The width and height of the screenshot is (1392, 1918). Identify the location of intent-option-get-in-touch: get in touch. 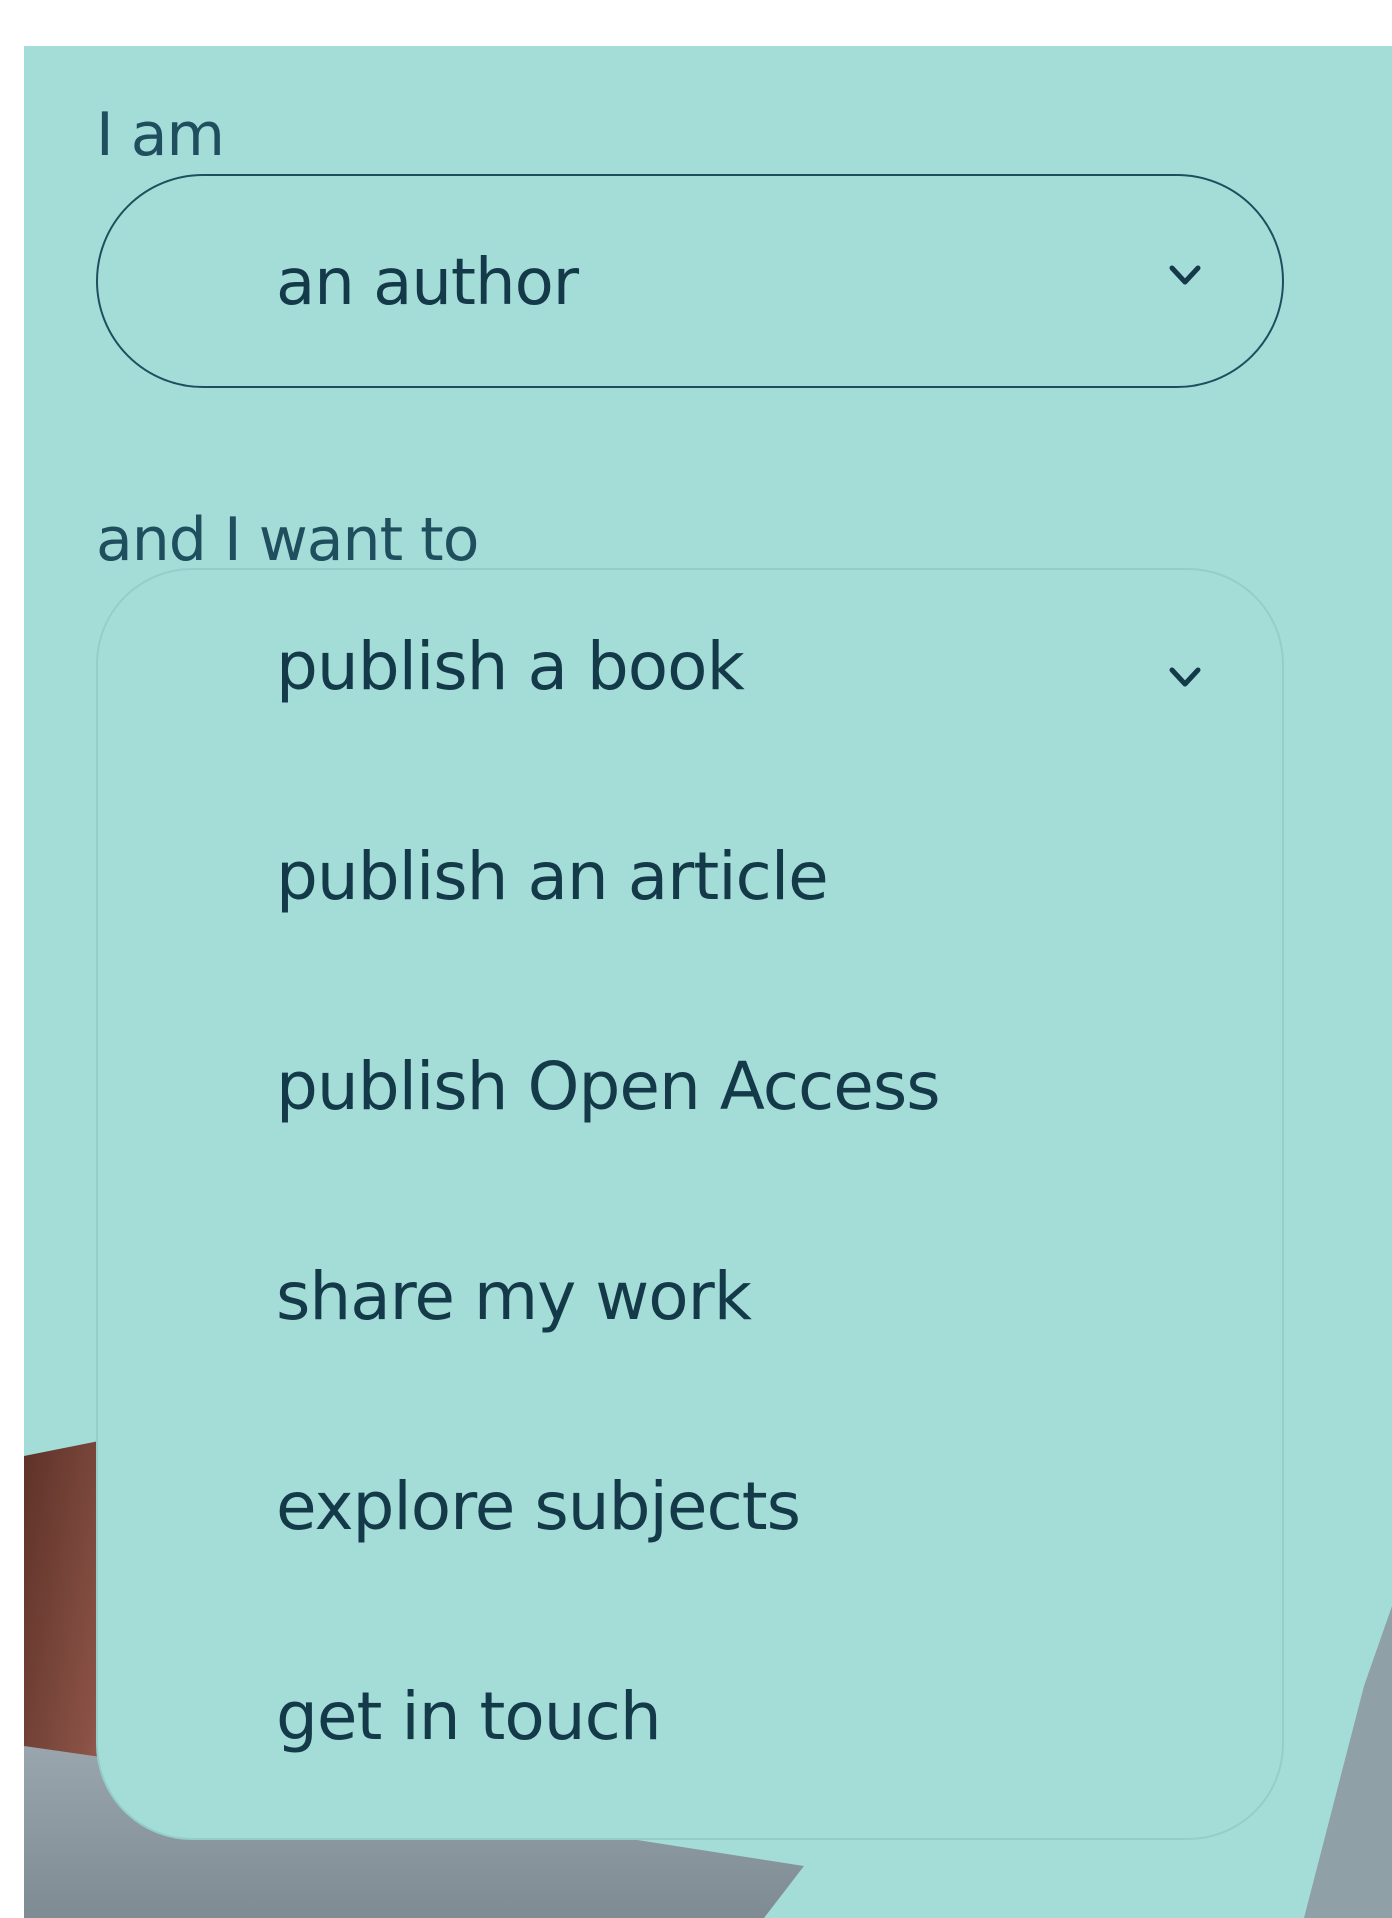
(469, 1716).